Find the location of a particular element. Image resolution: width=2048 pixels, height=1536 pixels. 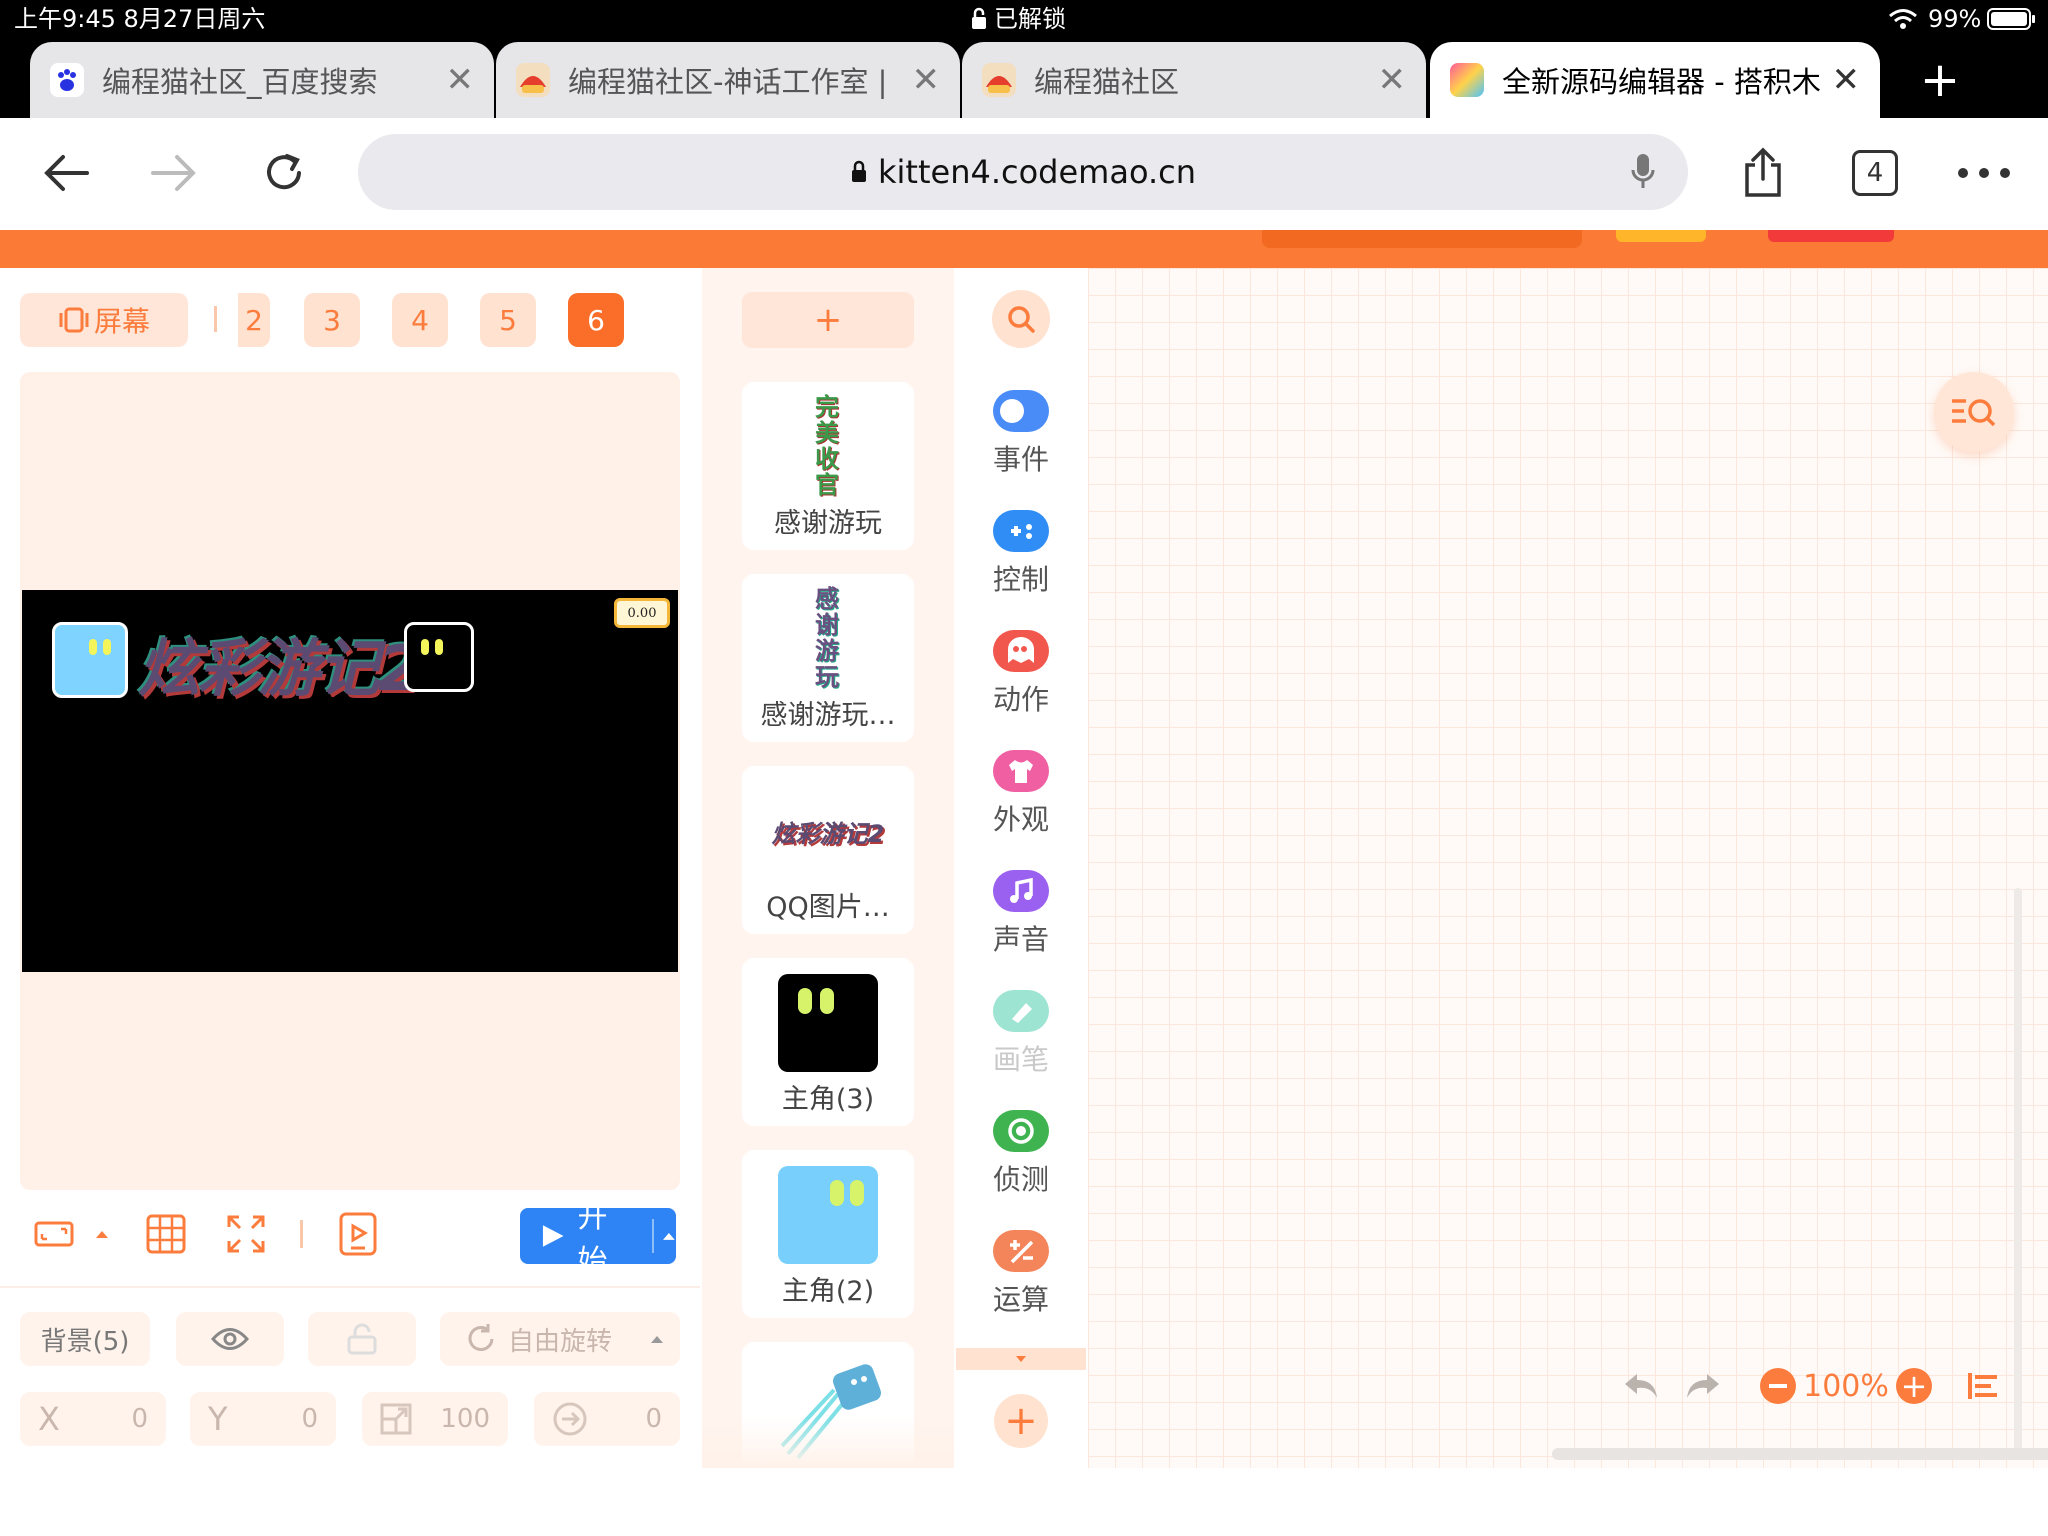

category-looks: 外观 is located at coordinates (1021, 794).